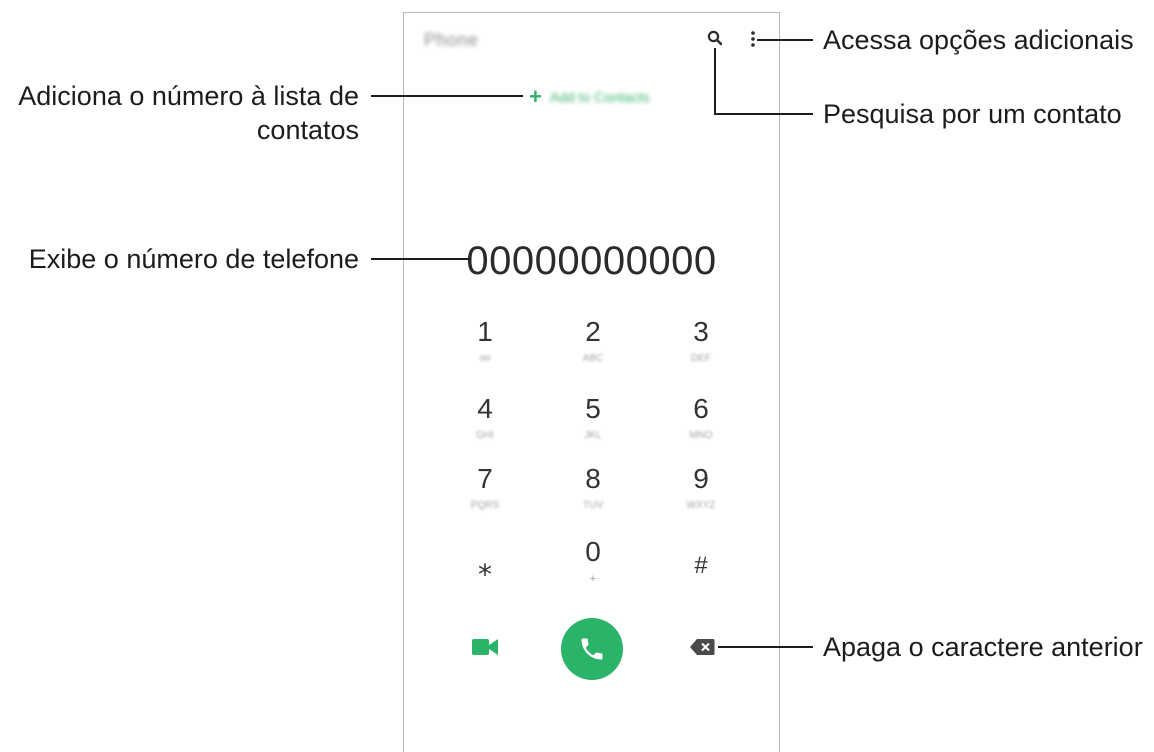 The image size is (1154, 752). Describe the element at coordinates (421, 259) in the screenshot. I see `callout-line-number` at that location.